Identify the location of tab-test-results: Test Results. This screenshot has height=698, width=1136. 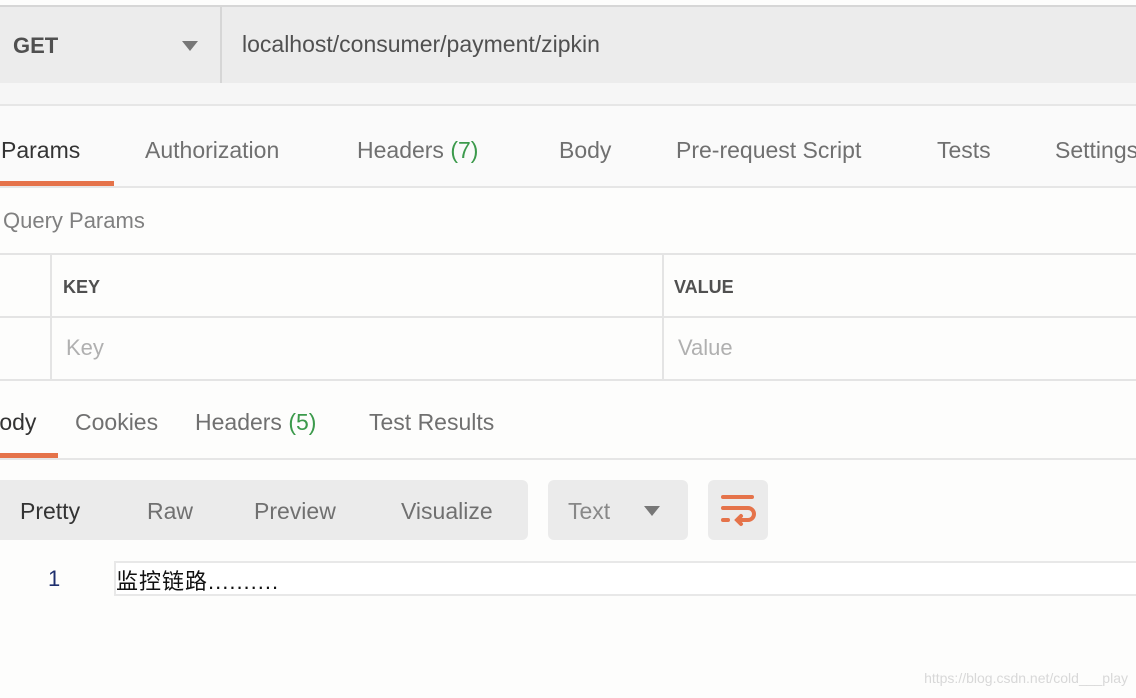
(431, 422).